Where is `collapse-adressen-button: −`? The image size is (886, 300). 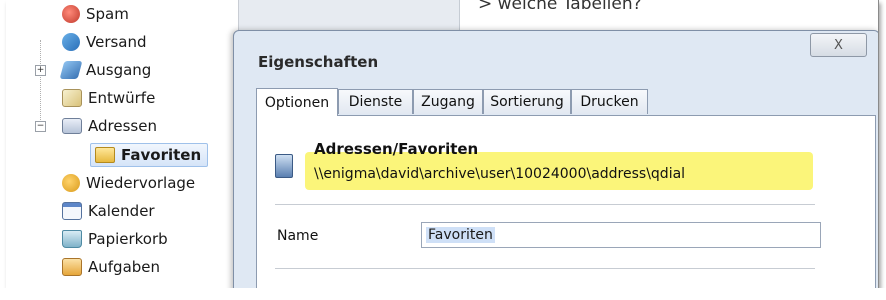 collapse-adressen-button: − is located at coordinates (40, 126).